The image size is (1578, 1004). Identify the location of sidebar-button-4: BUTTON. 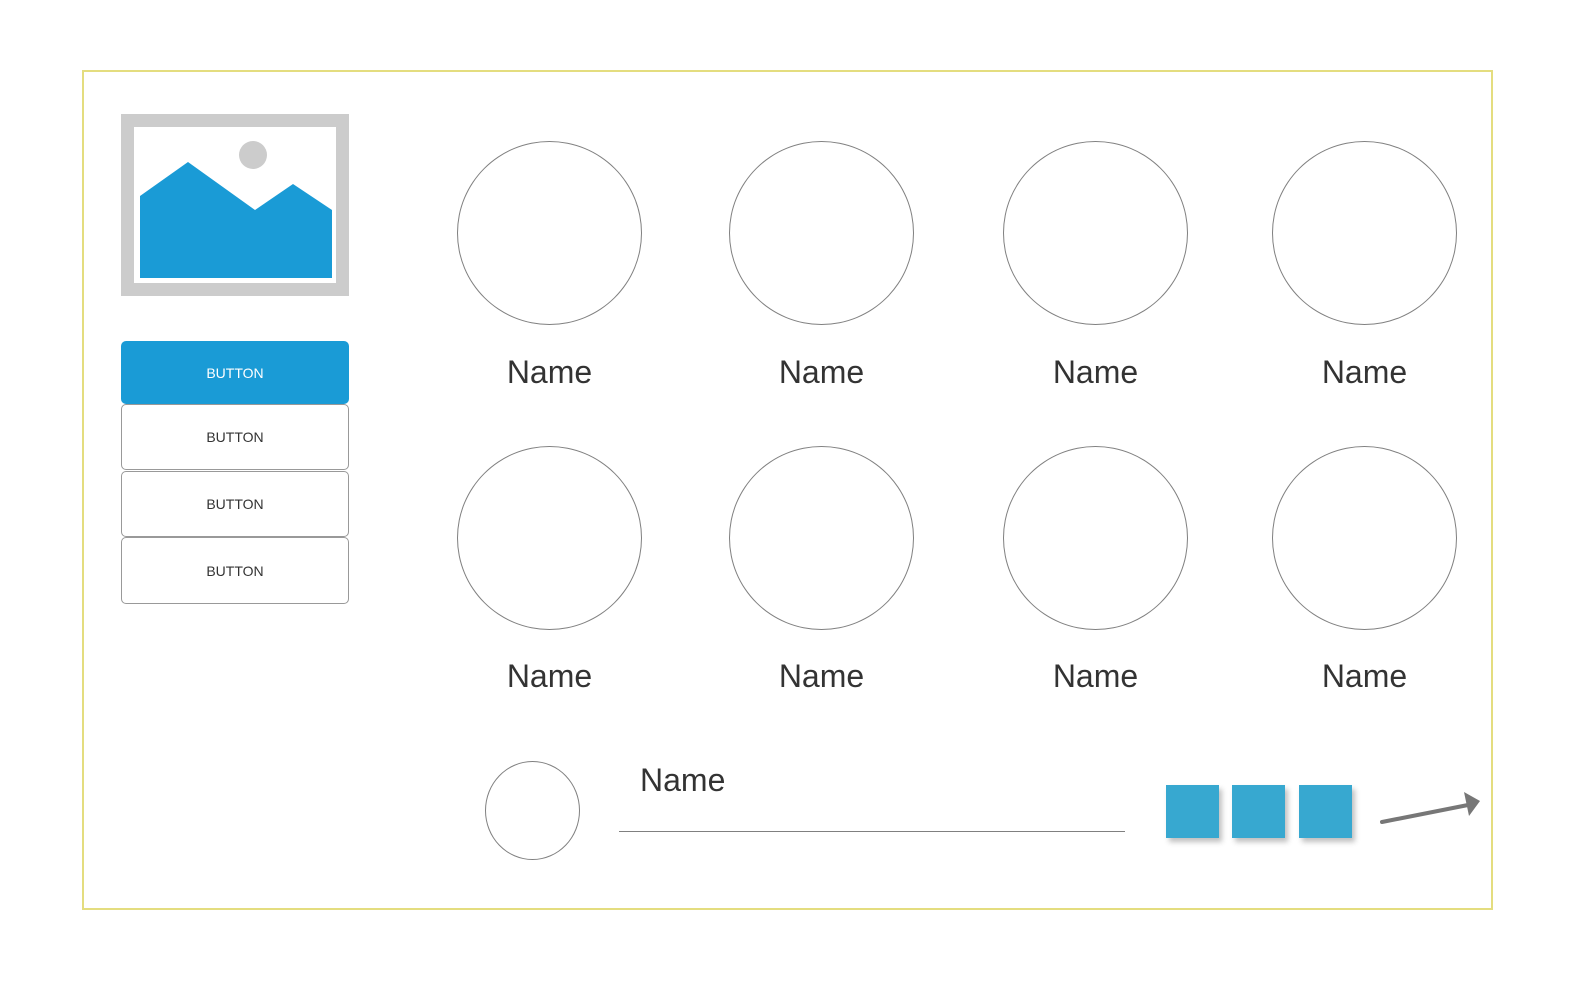
(235, 570).